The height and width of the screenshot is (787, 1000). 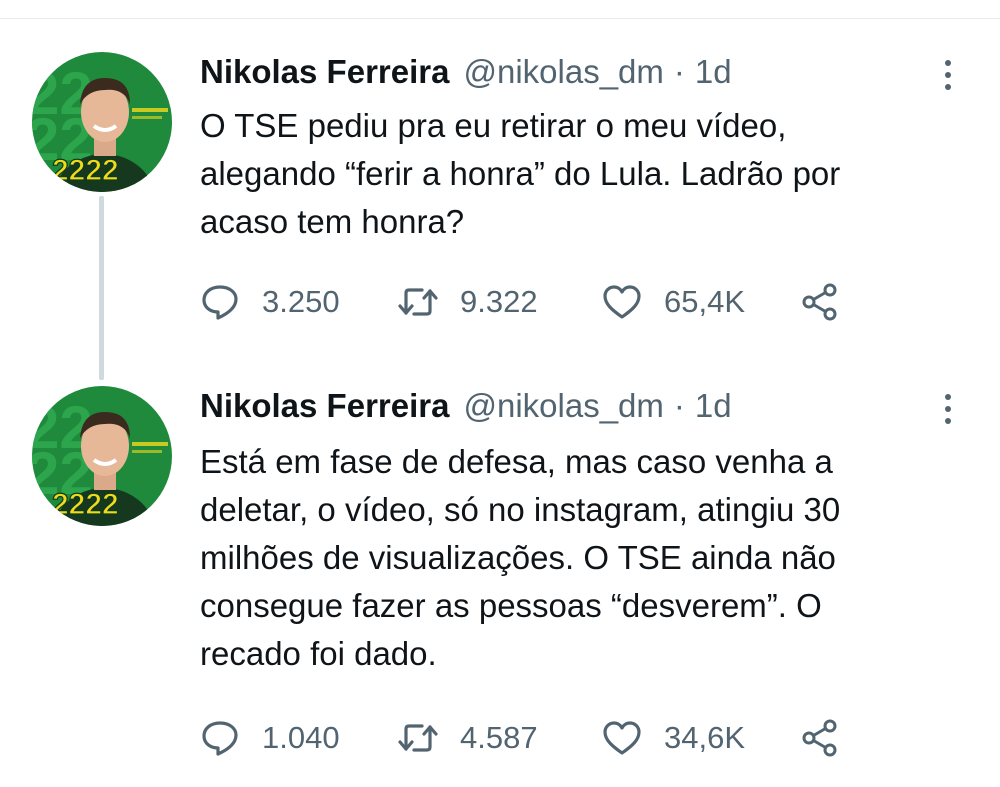 I want to click on retweet-button: 9.322, so click(x=468, y=302).